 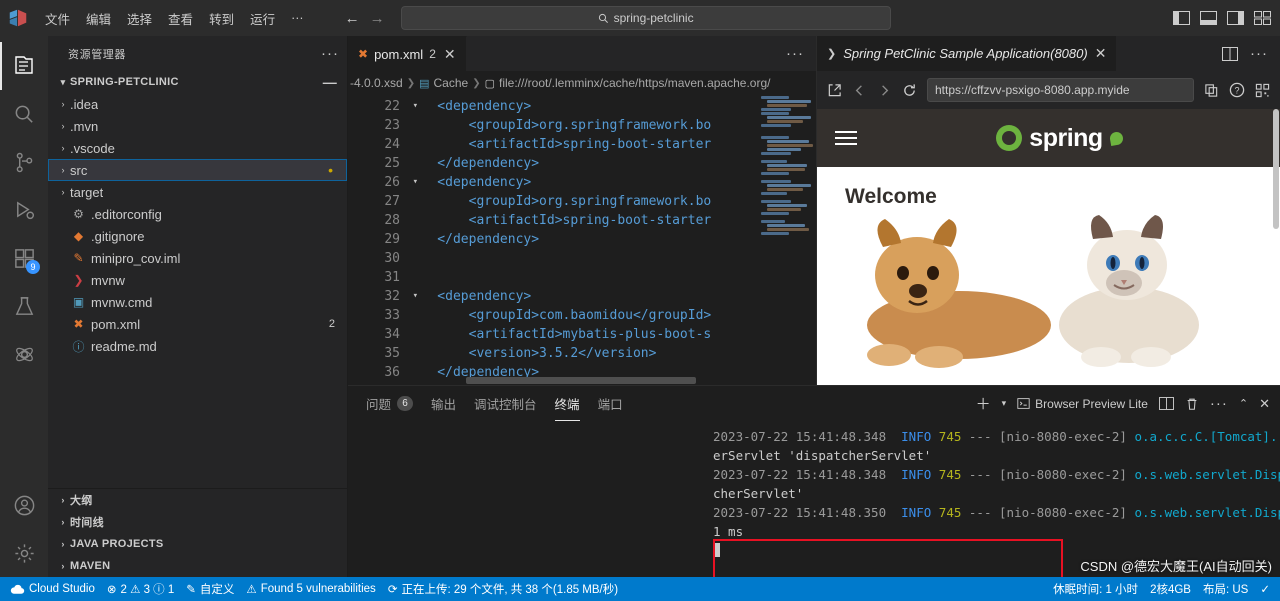 I want to click on arrow-left-icon: ←, so click(x=352, y=18).